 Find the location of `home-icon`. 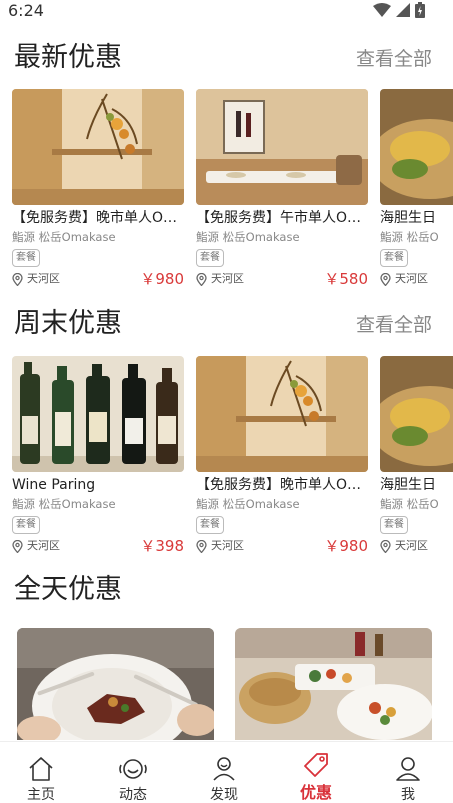

home-icon is located at coordinates (41, 769).